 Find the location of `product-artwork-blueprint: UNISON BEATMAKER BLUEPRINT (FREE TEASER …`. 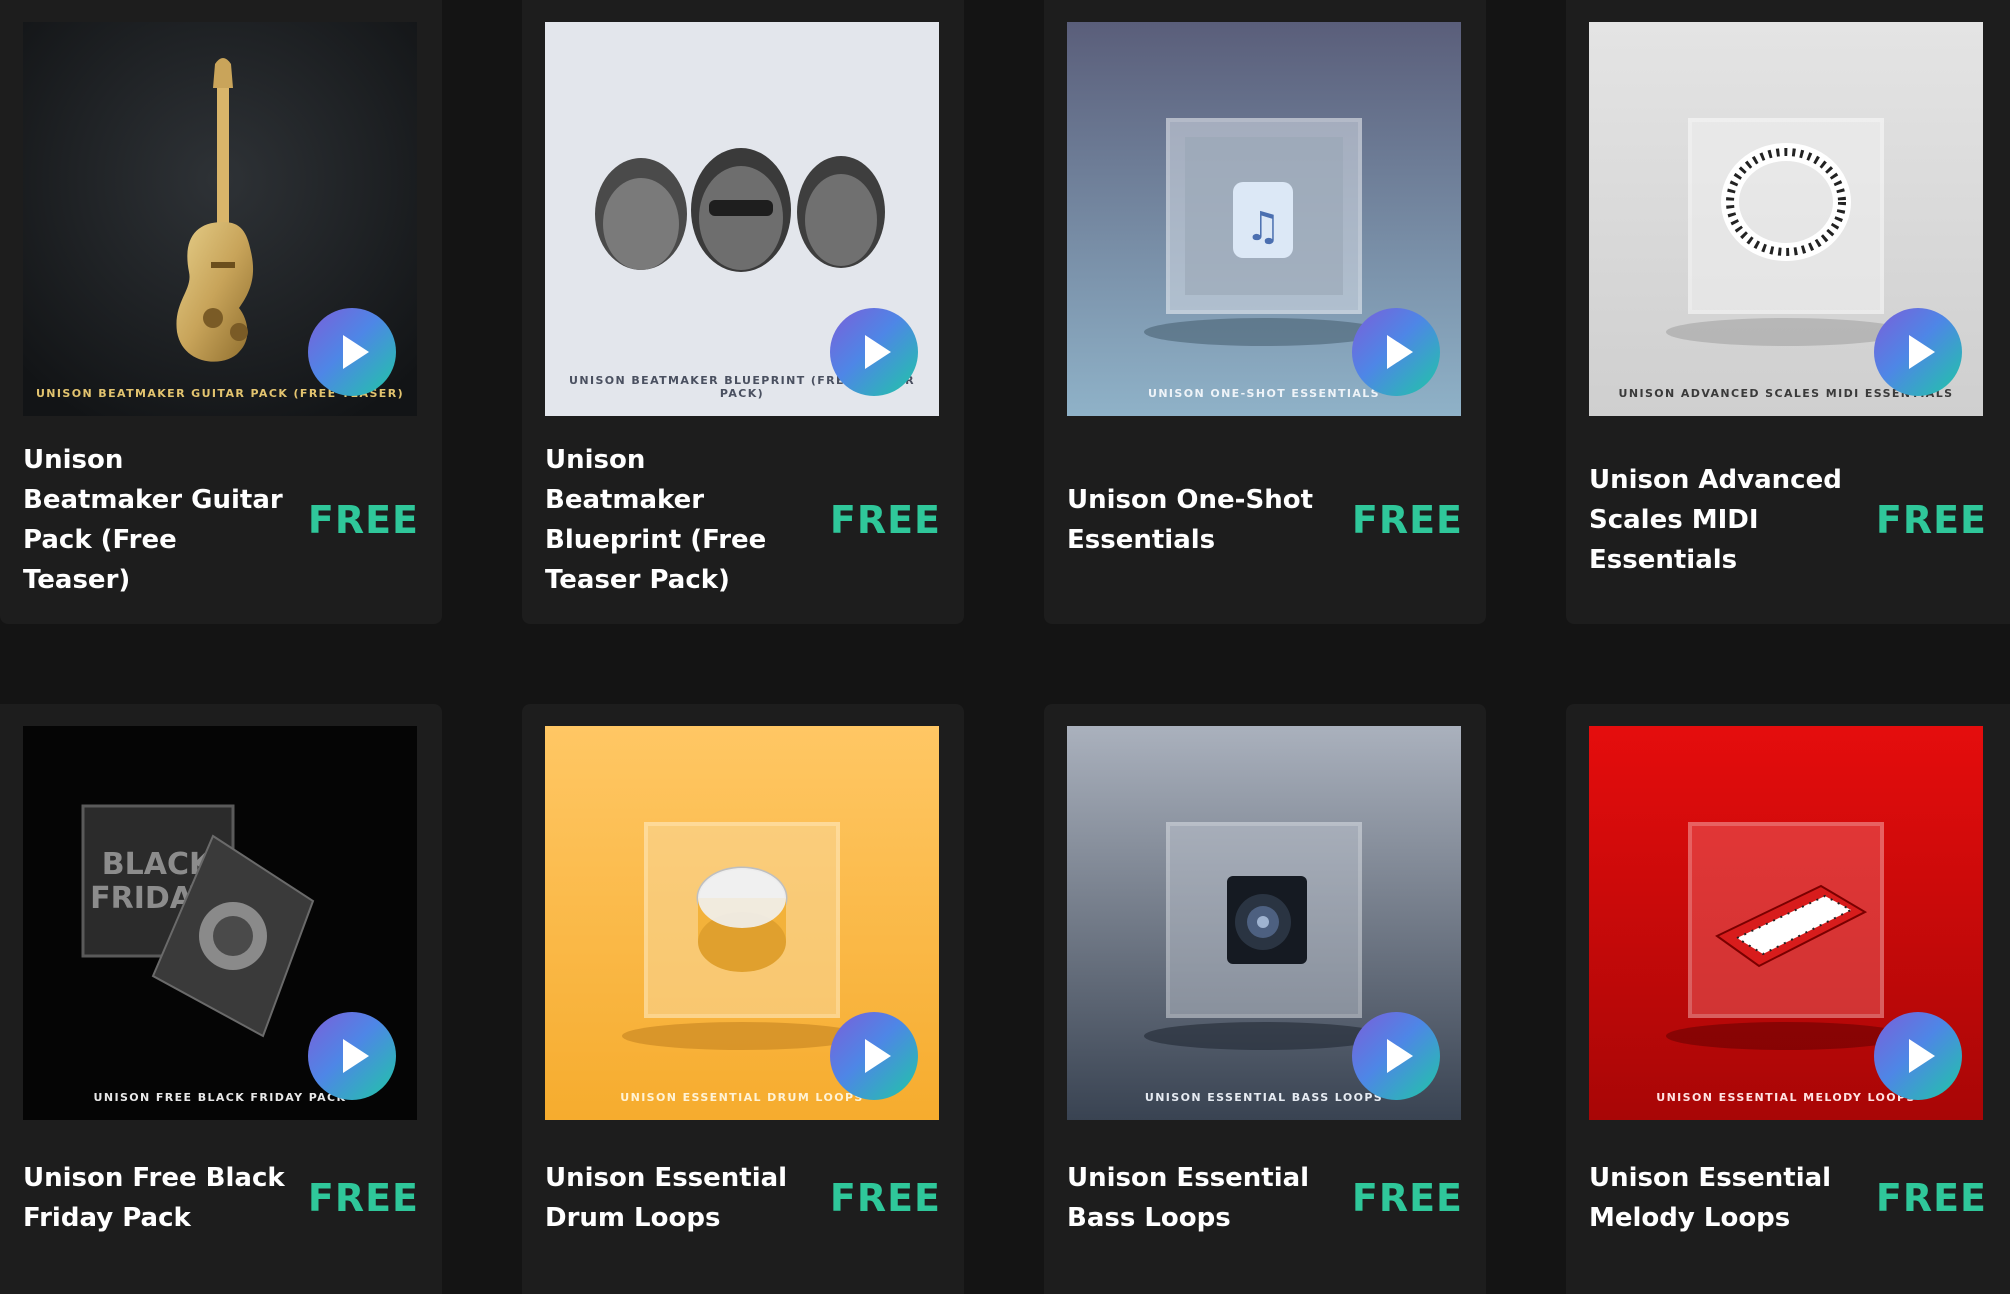

product-artwork-blueprint: UNISON BEATMAKER BLUEPRINT (FREE TEASER … is located at coordinates (742, 219).